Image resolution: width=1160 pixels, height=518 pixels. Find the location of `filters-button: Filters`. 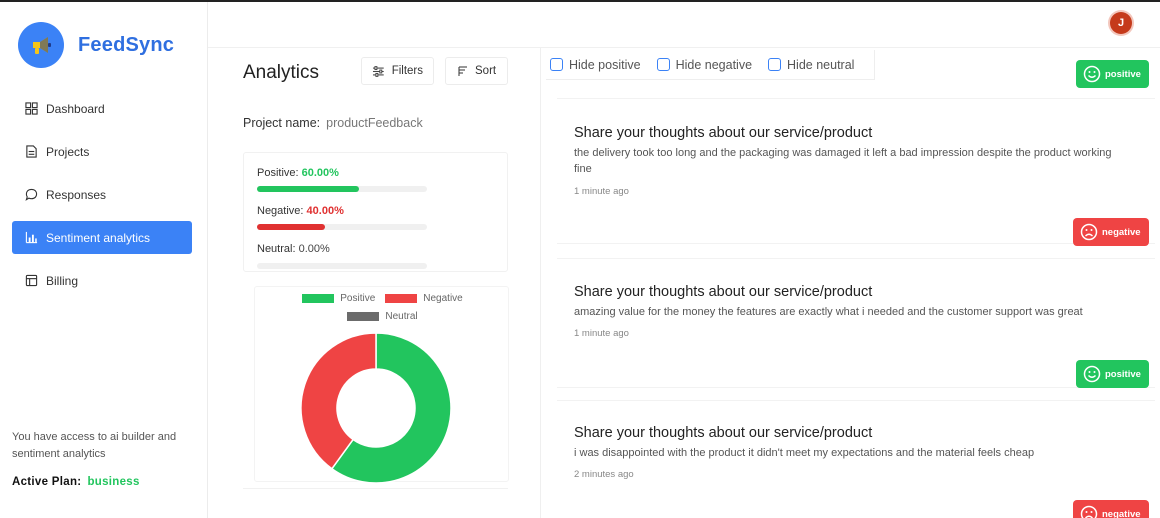

filters-button: Filters is located at coordinates (397, 71).